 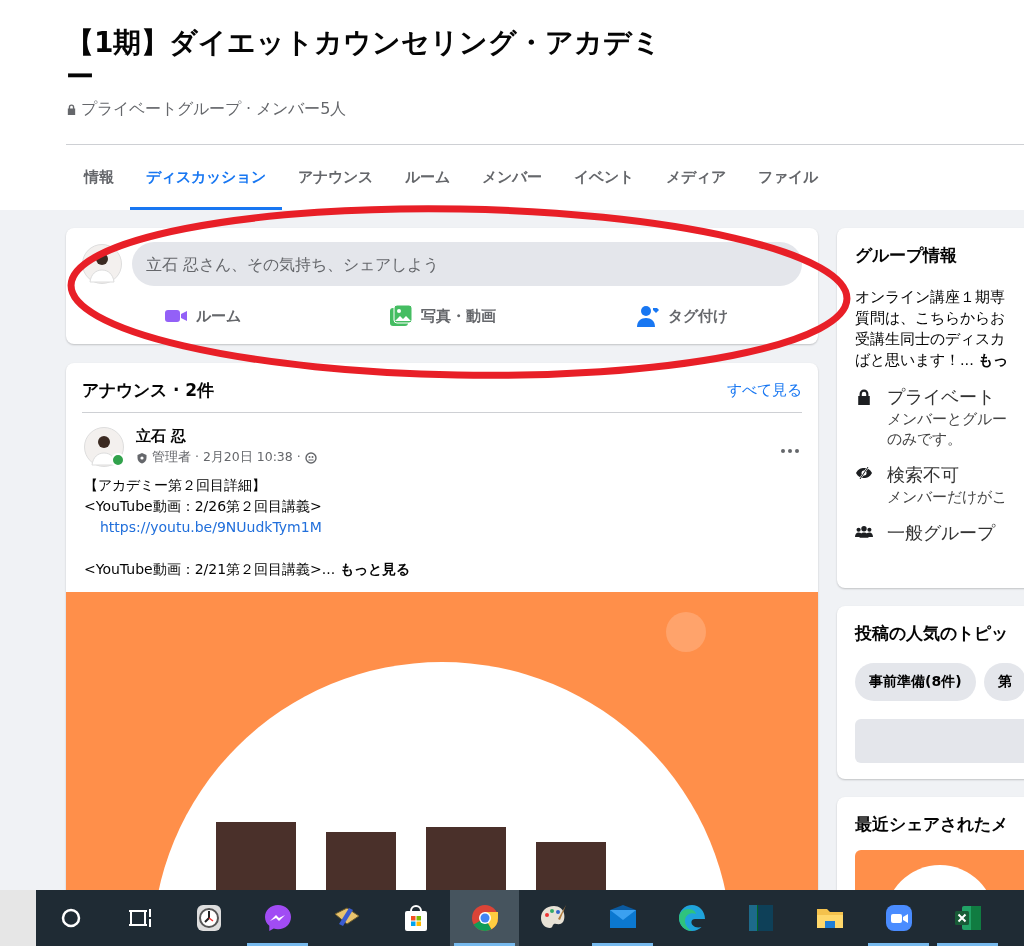 I want to click on tab: ディスカッション, so click(x=206, y=177).